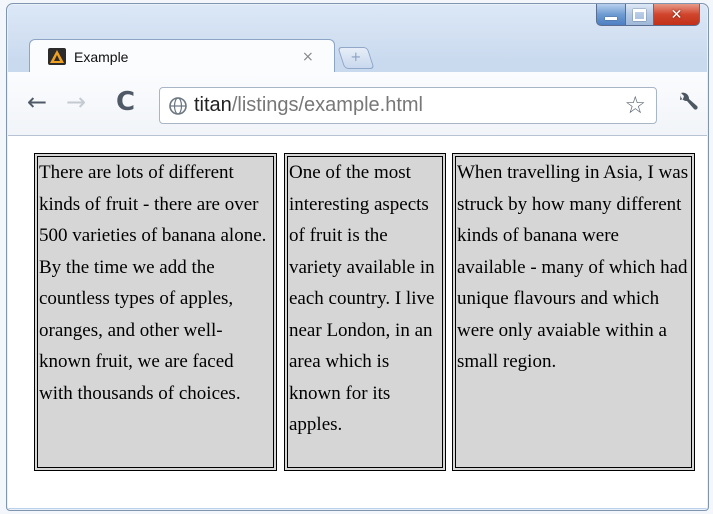 The image size is (713, 514). I want to click on reload-button: C, so click(125, 102).